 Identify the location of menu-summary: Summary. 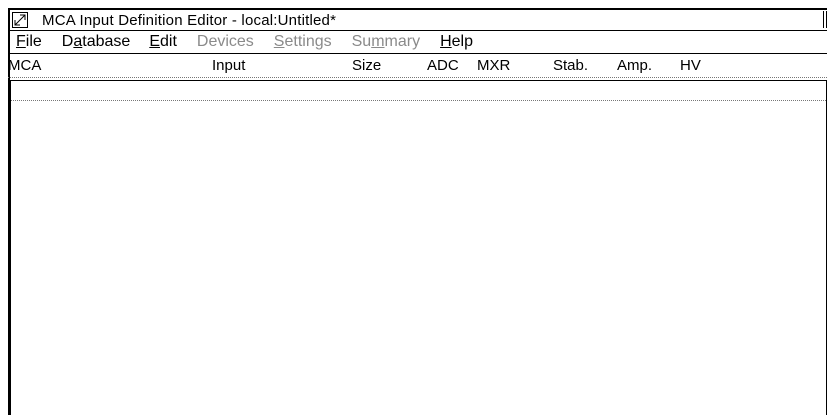
(386, 42).